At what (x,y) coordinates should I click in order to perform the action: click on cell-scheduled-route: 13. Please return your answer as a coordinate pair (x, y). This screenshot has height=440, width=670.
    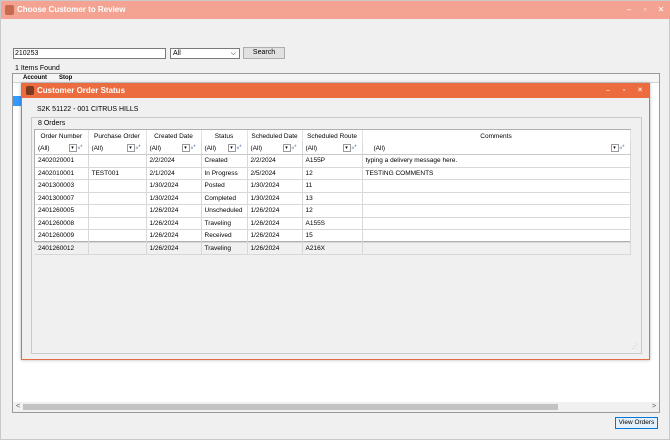
    Looking at the image, I should click on (332, 198).